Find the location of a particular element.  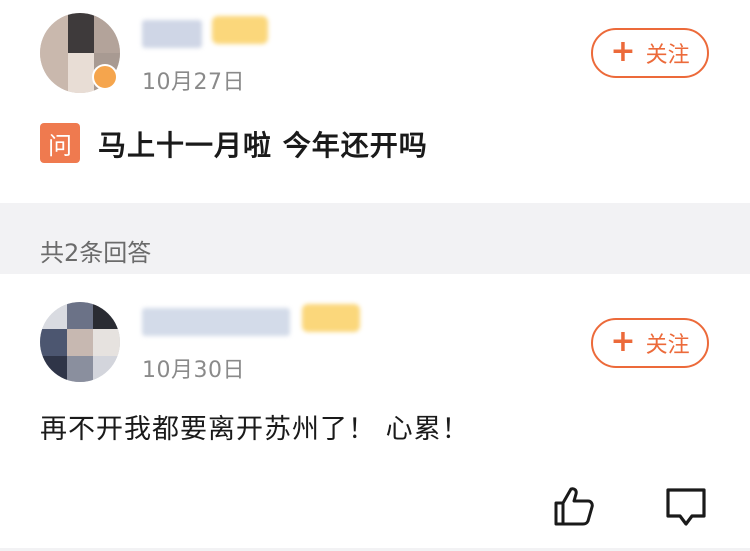

vip-badge-icon is located at coordinates (105, 77).